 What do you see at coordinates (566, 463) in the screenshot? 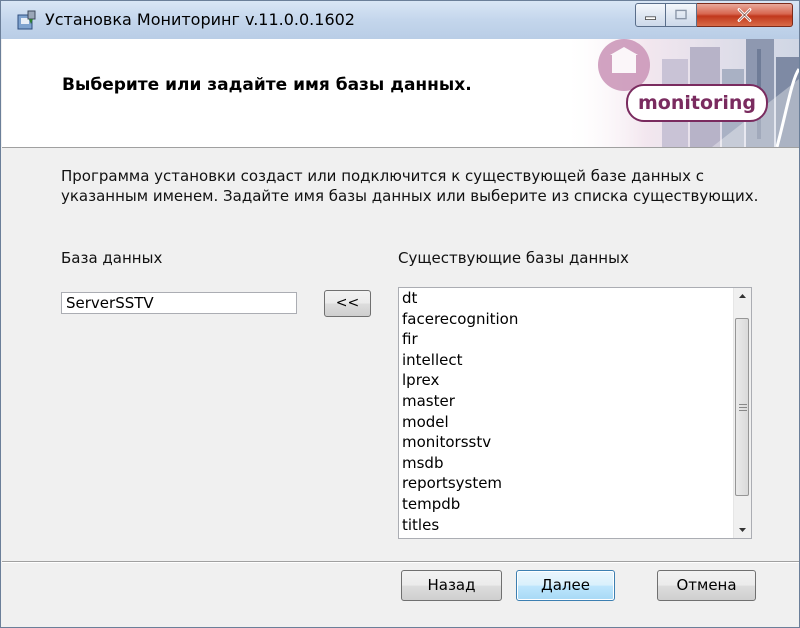
I see `list-item-msdb: msdb` at bounding box center [566, 463].